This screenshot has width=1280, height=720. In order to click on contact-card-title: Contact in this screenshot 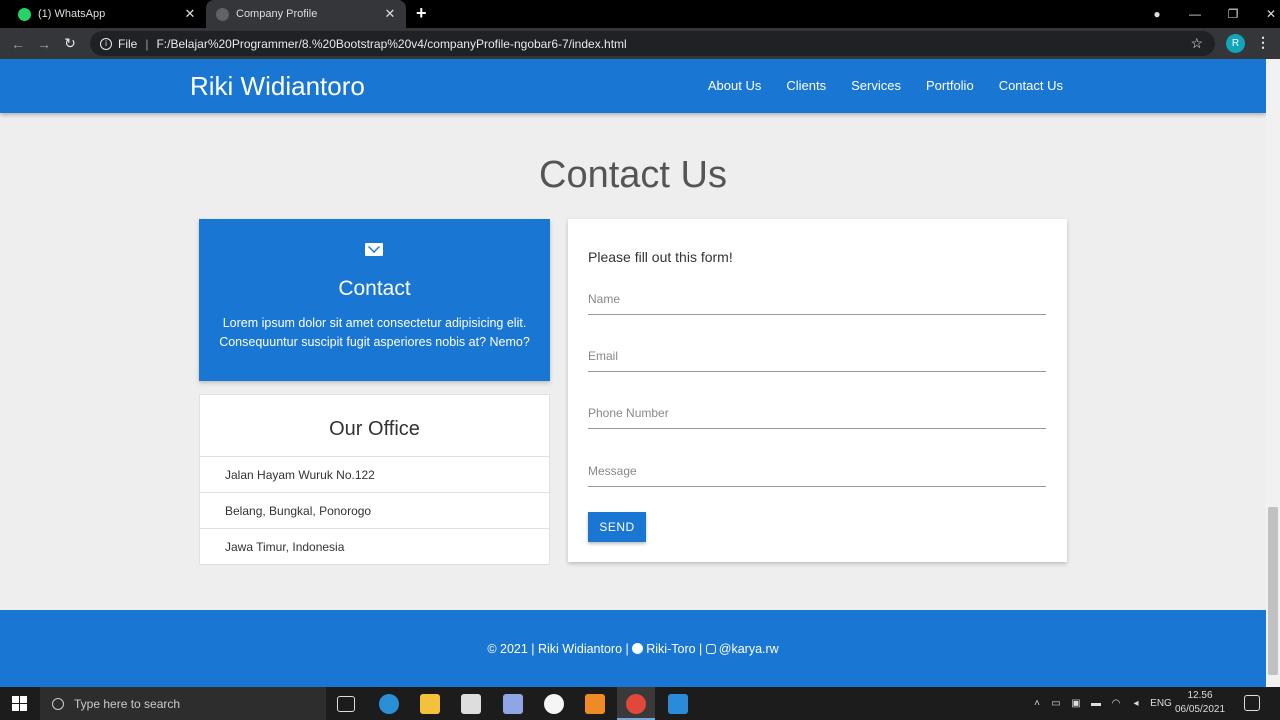, I will do `click(374, 288)`.